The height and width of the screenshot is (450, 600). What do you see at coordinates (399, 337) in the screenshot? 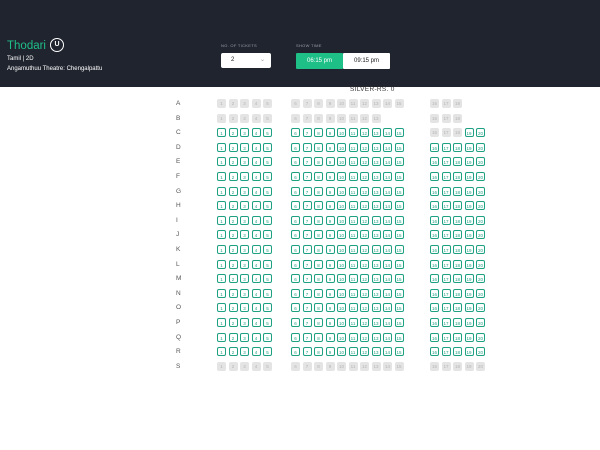
I see `seat-available-q15: 15` at bounding box center [399, 337].